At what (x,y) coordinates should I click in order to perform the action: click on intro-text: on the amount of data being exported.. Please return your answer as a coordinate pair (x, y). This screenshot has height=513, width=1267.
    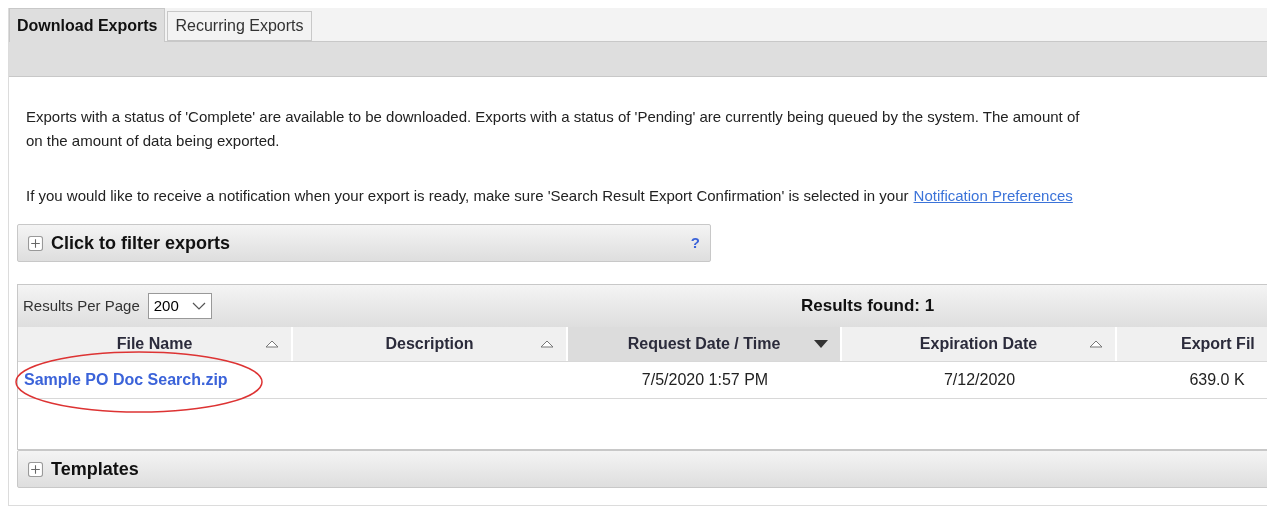
    Looking at the image, I should click on (153, 141).